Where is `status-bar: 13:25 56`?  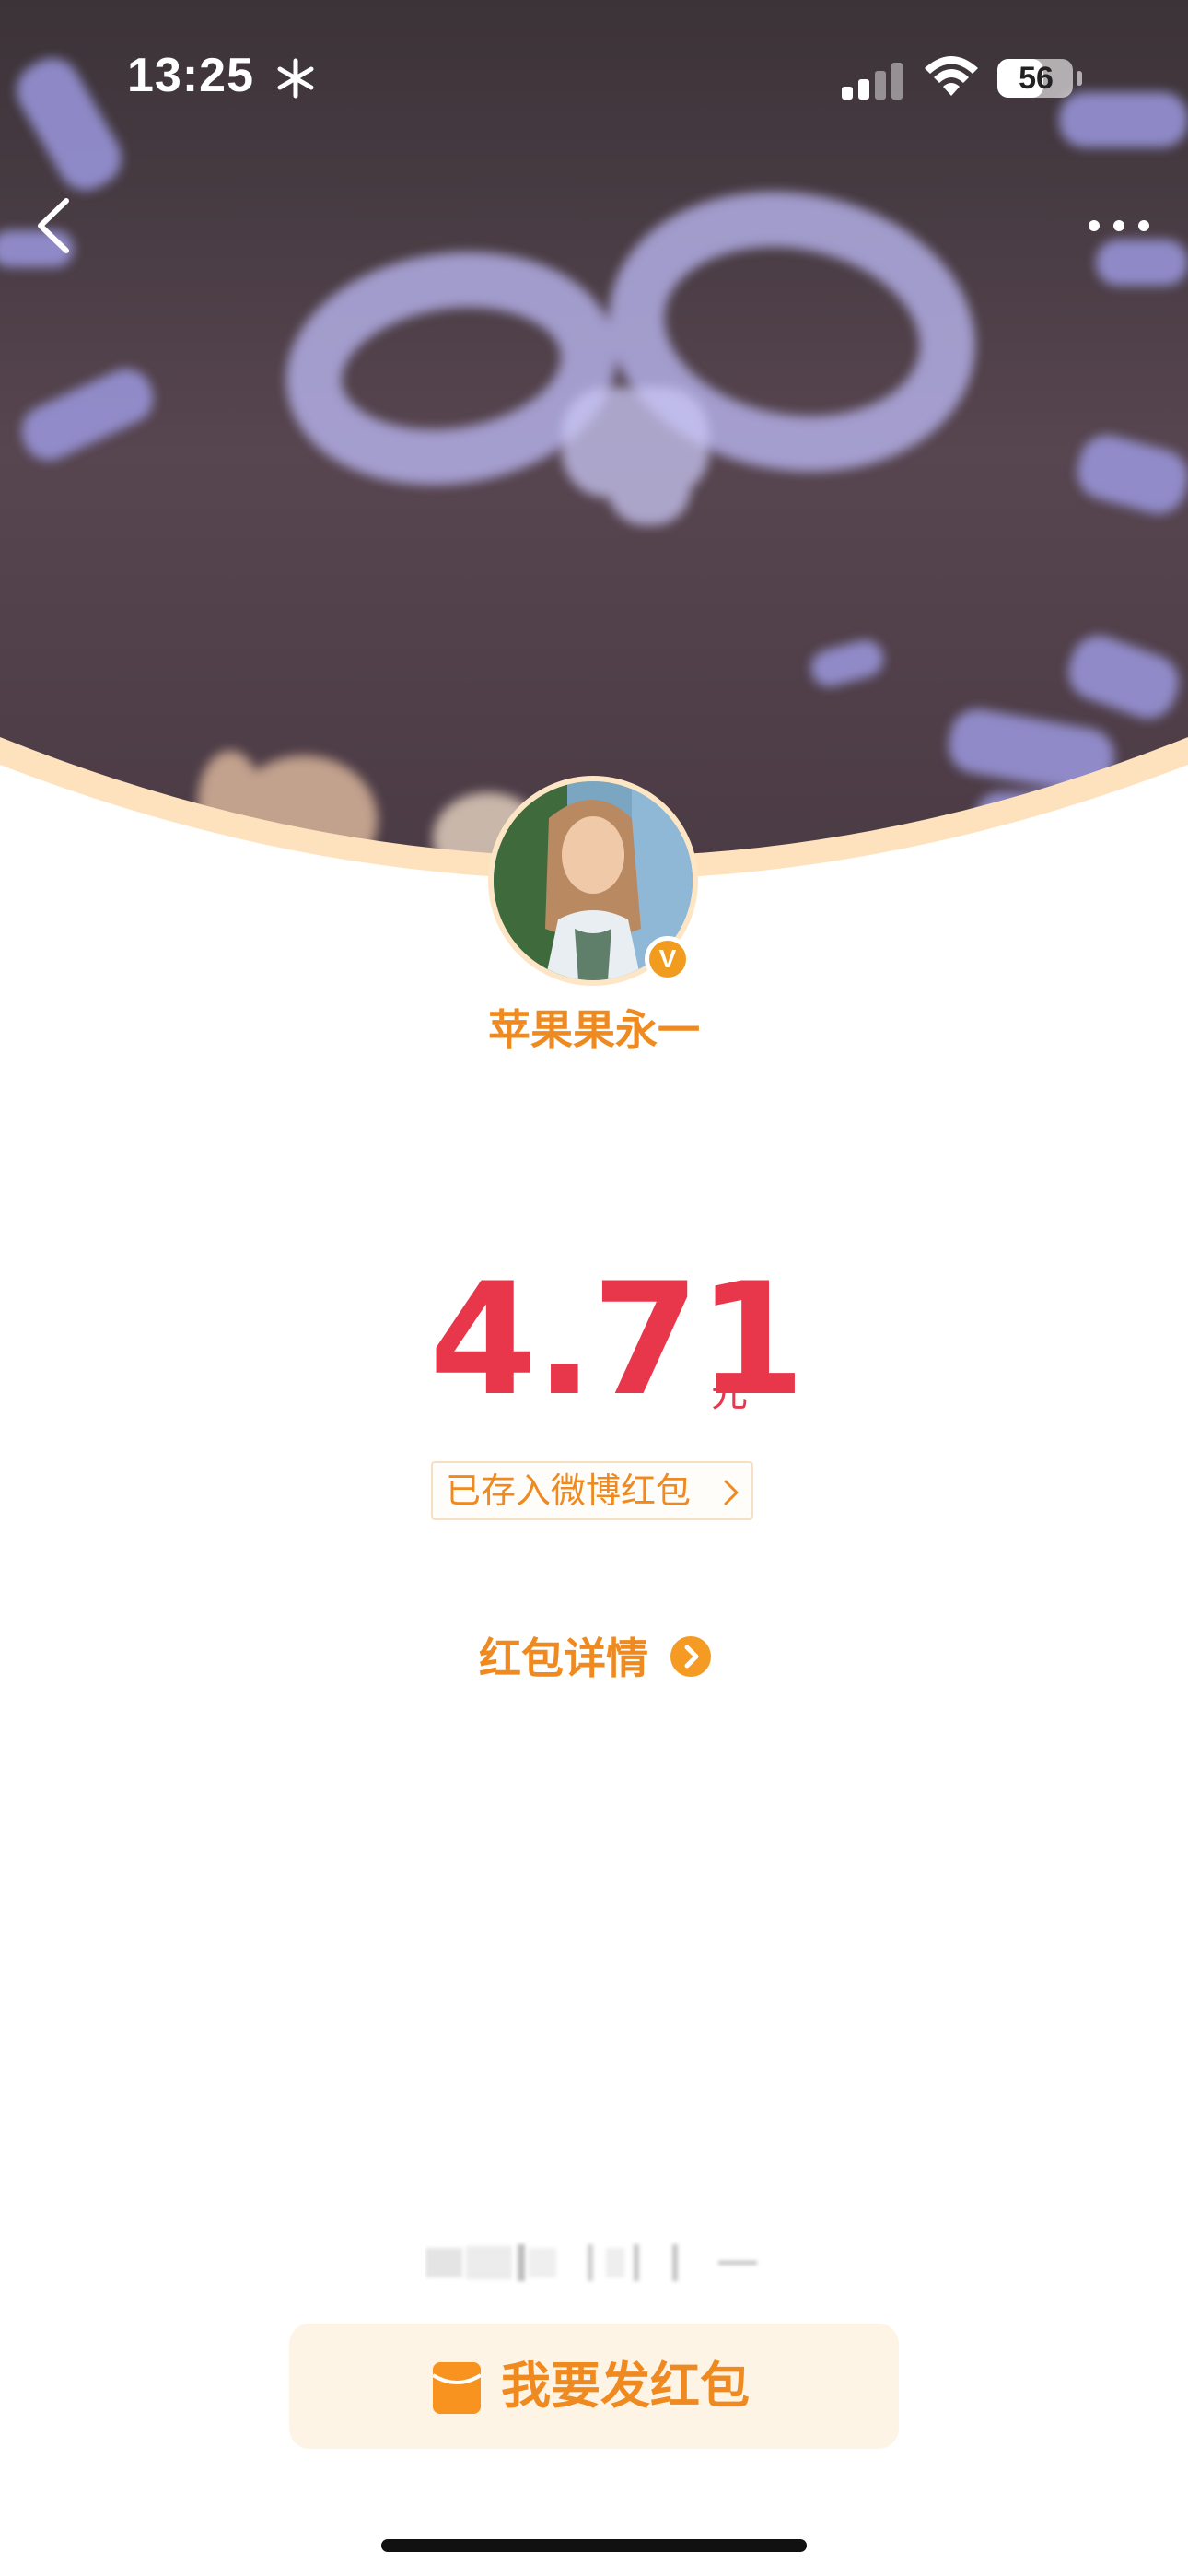
status-bar: 13:25 56 is located at coordinates (594, 78).